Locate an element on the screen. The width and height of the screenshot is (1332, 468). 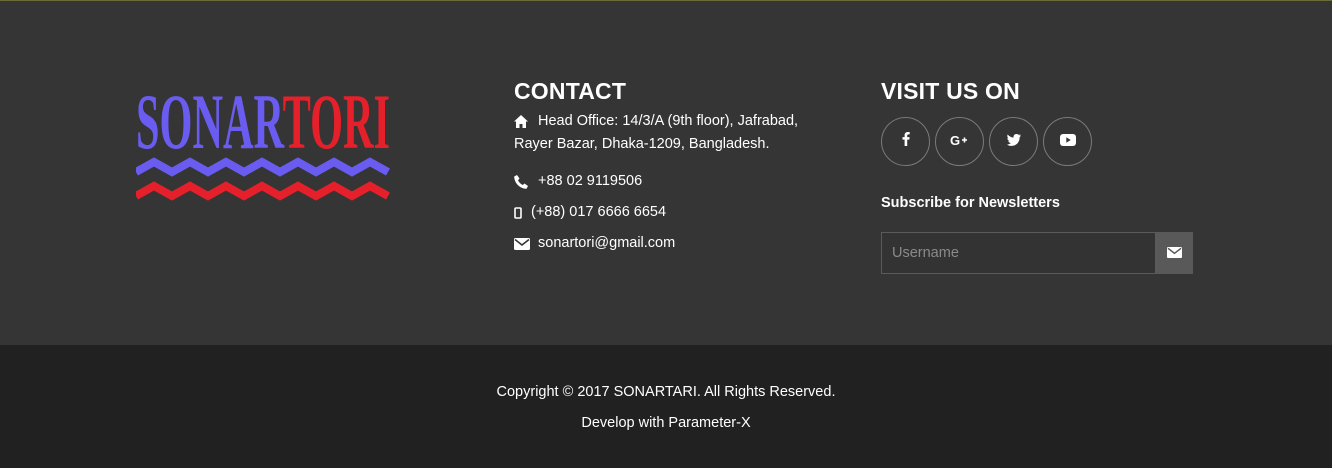
twitter-button is located at coordinates (1013, 141).